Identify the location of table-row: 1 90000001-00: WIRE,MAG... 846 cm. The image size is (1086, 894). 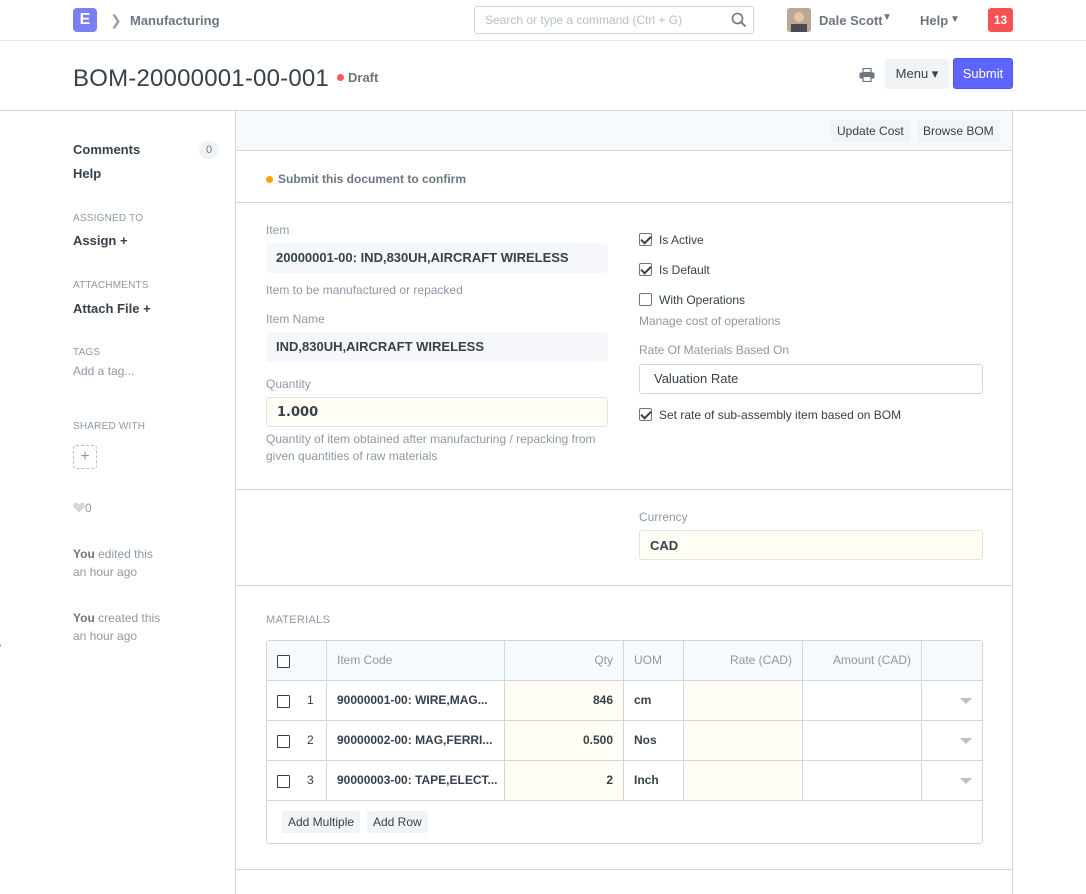
(624, 701).